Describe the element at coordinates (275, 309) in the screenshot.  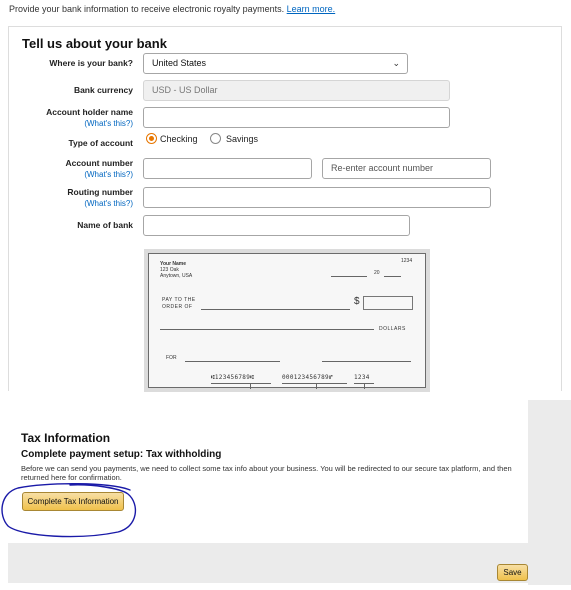
I see `payee-line` at that location.